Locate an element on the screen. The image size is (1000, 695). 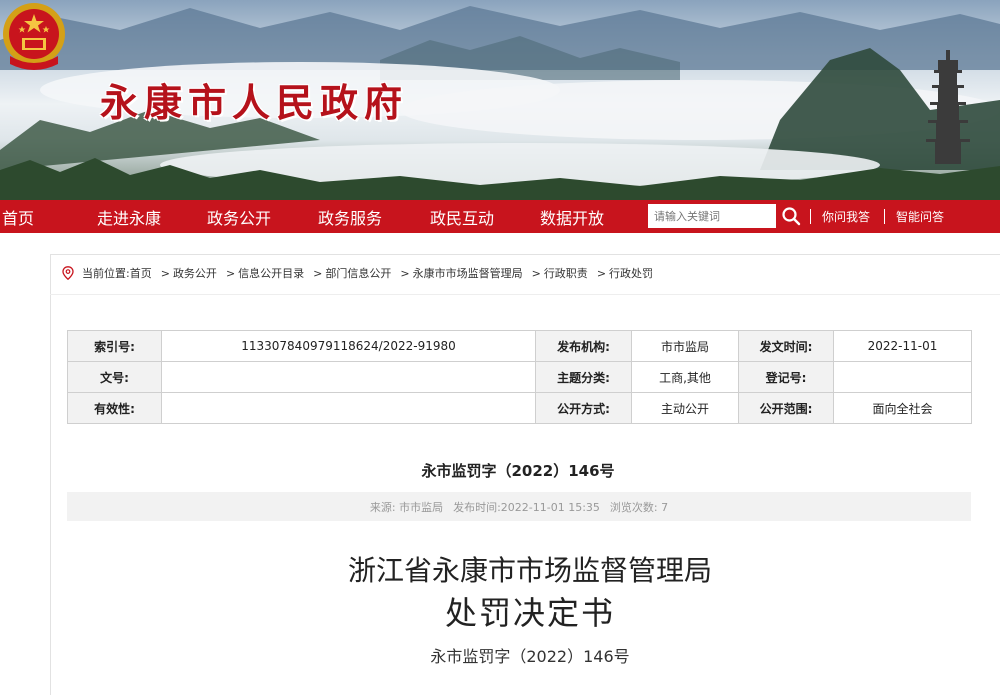
meta-label-open-method: 公开方式: is located at coordinates (583, 408).